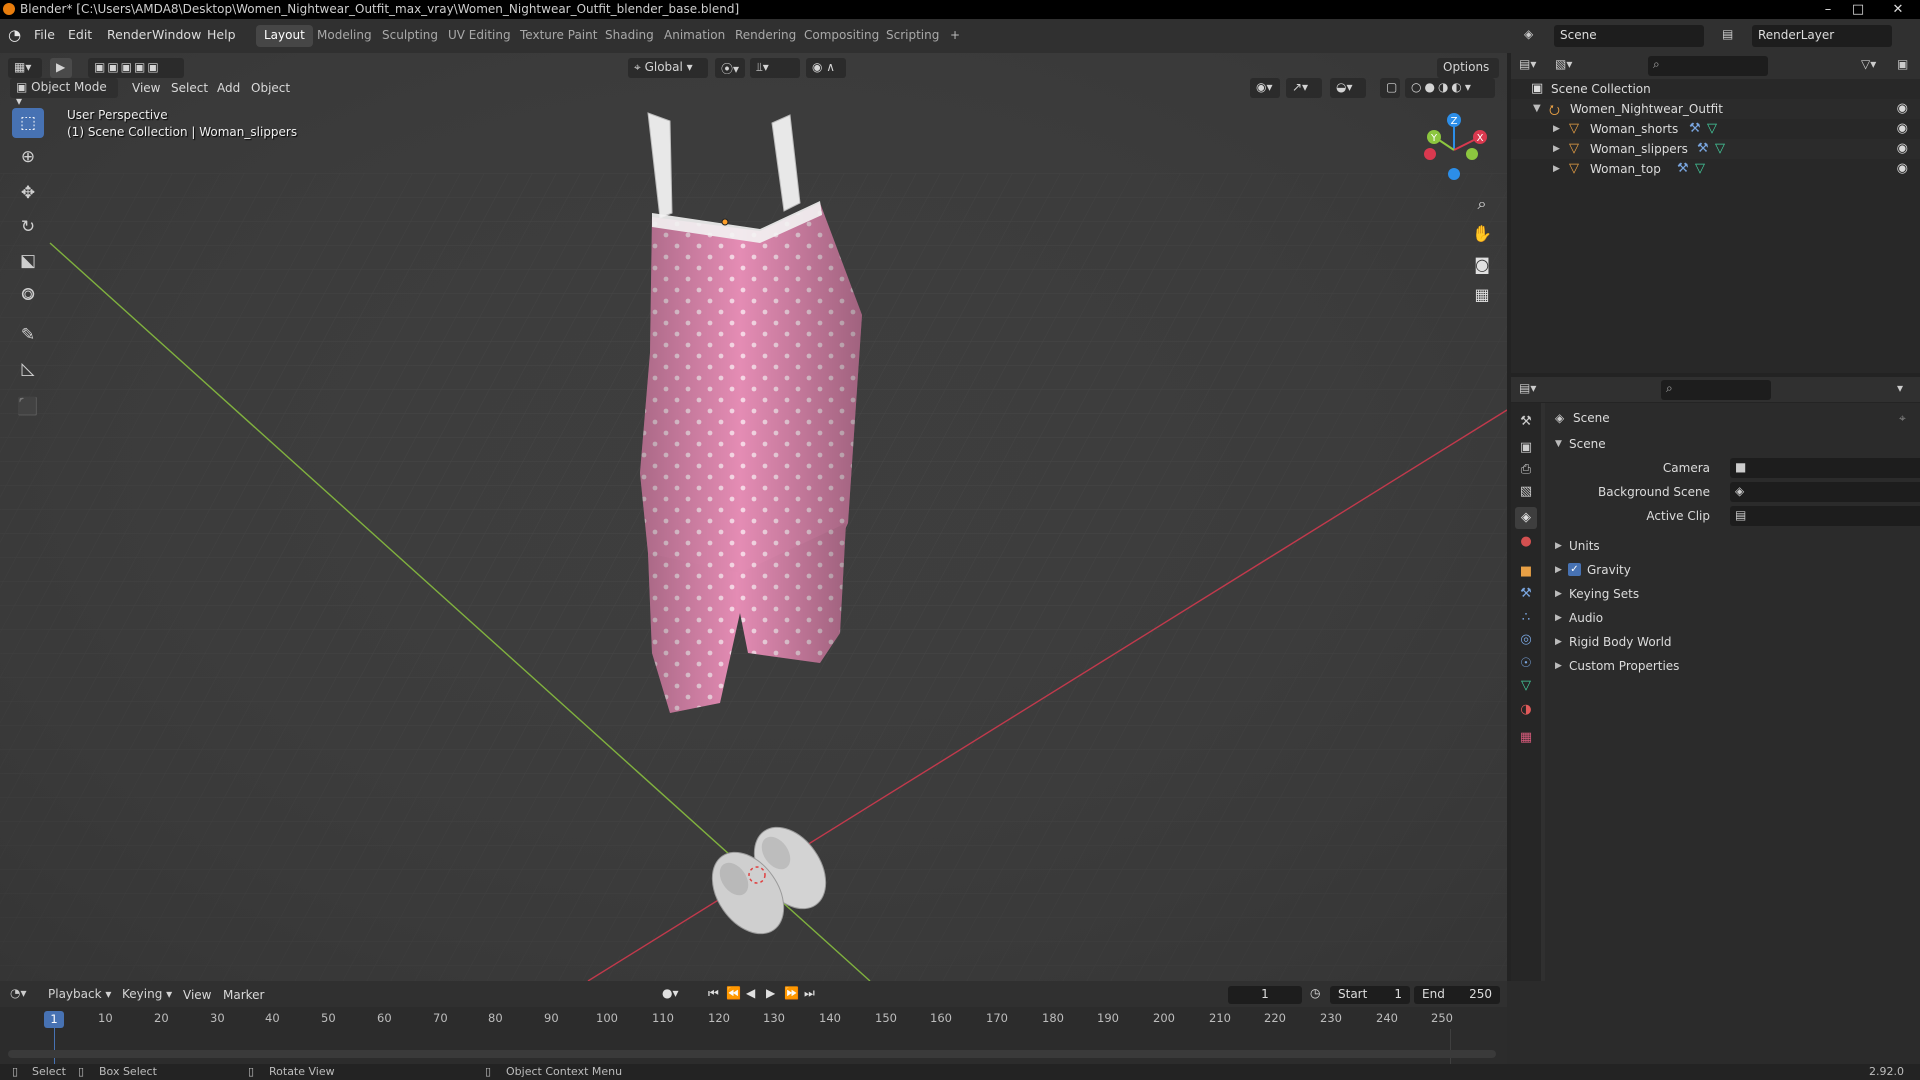 Image resolution: width=1920 pixels, height=1080 pixels. What do you see at coordinates (1732, 594) in the screenshot?
I see `section-keying-sets: ▶ Keying Sets` at bounding box center [1732, 594].